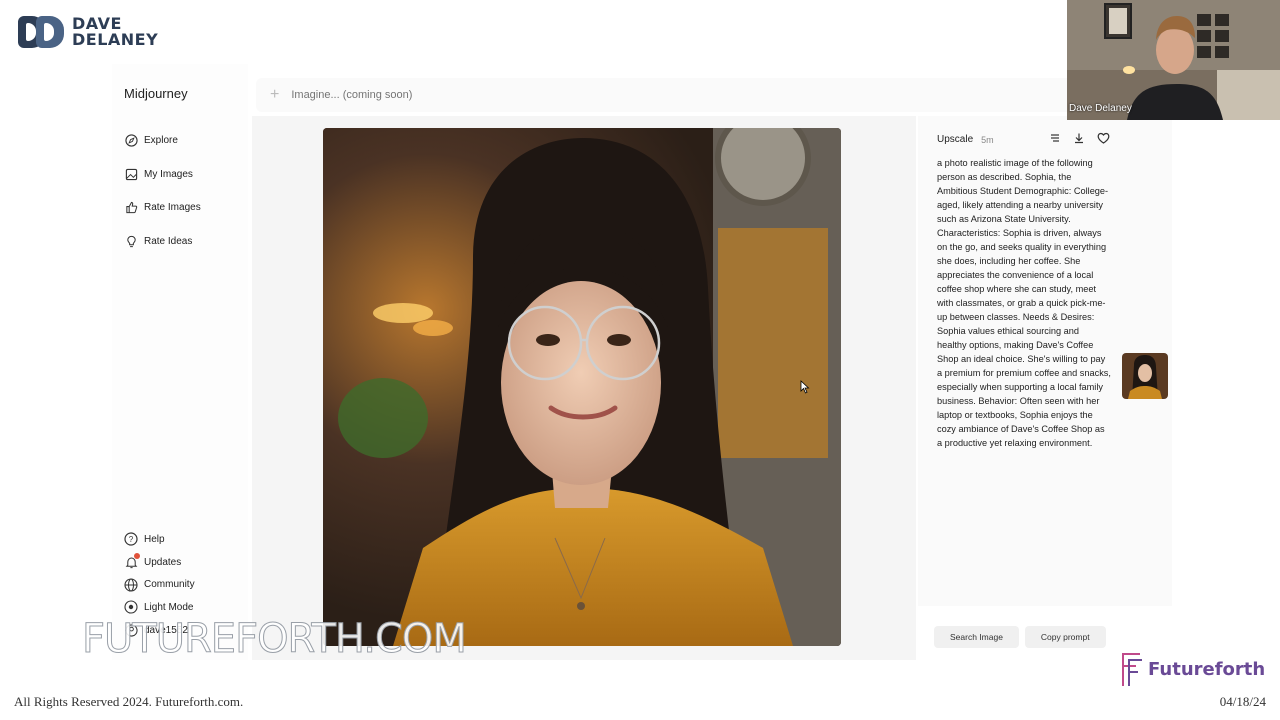  Describe the element at coordinates (115, 39) in the screenshot. I see `brand-line-2: DELANEY` at that location.